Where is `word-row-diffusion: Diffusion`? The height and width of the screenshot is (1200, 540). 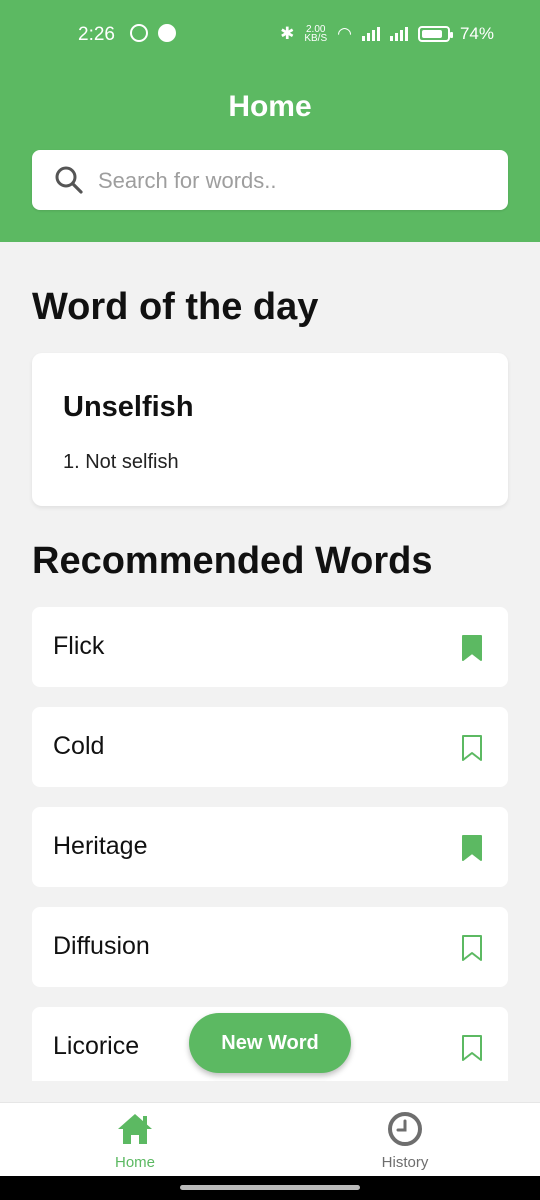 word-row-diffusion: Diffusion is located at coordinates (270, 947).